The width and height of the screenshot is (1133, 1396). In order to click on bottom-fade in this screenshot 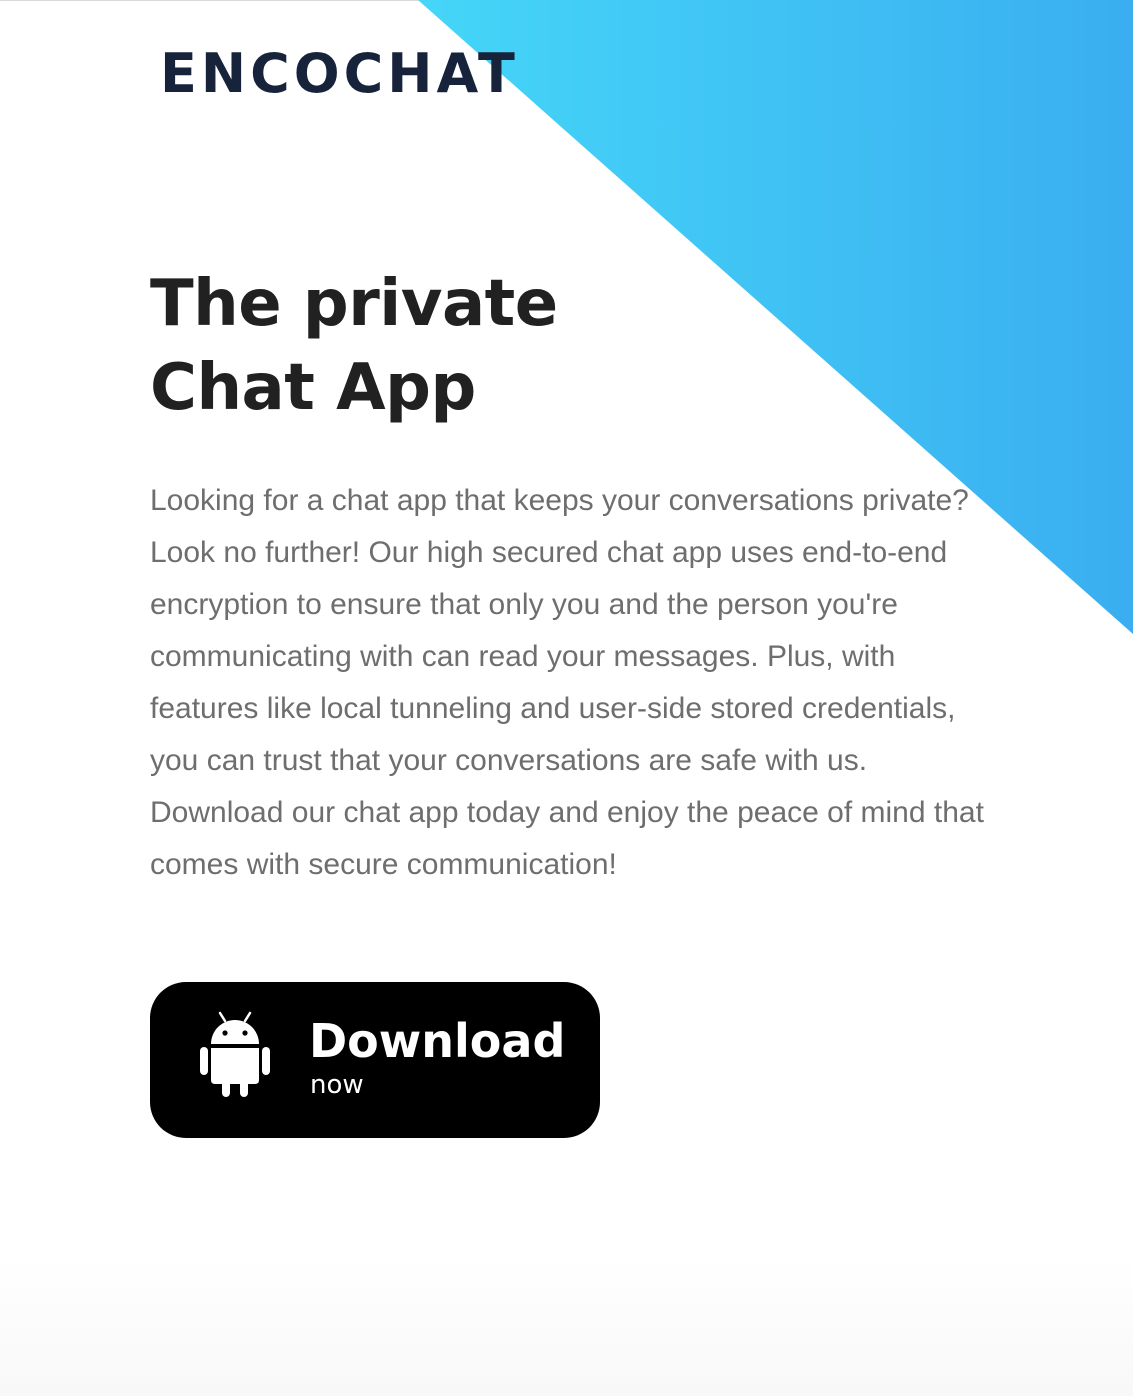, I will do `click(566, 1326)`.